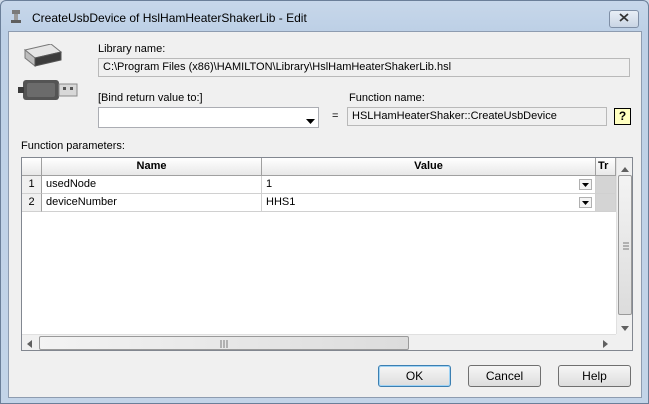  Describe the element at coordinates (605, 344) in the screenshot. I see `scroll-right-icon` at that location.